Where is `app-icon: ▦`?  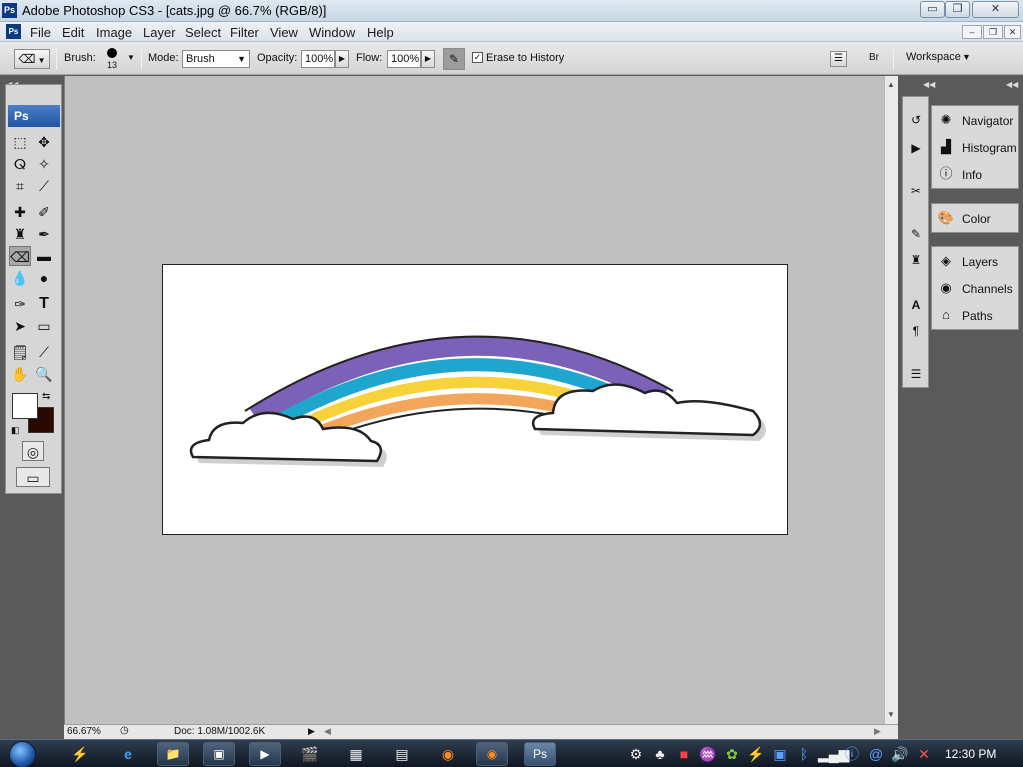
app-icon: ▦ is located at coordinates (356, 754).